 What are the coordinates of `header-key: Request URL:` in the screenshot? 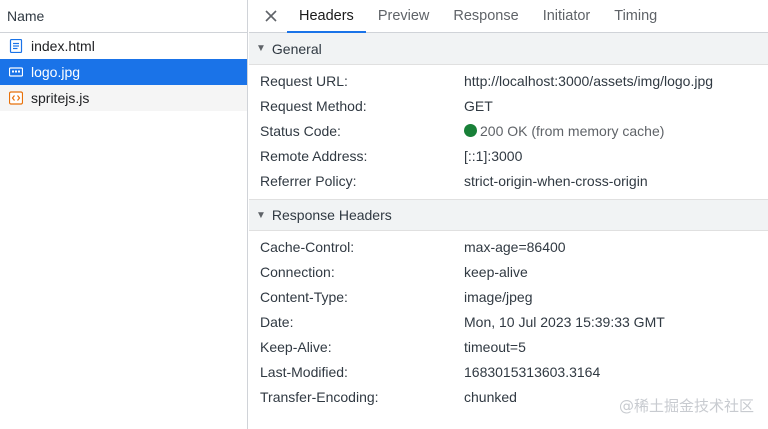 It's located at (304, 80).